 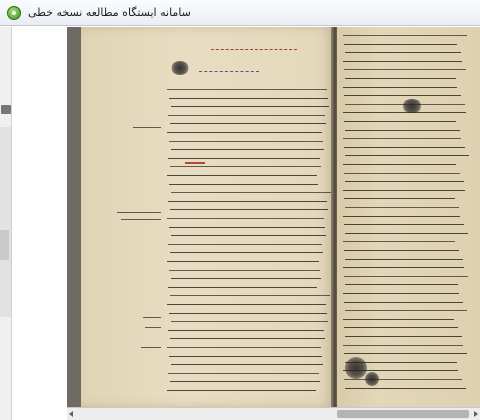 What do you see at coordinates (254, 49) in the screenshot?
I see `rubric-heading` at bounding box center [254, 49].